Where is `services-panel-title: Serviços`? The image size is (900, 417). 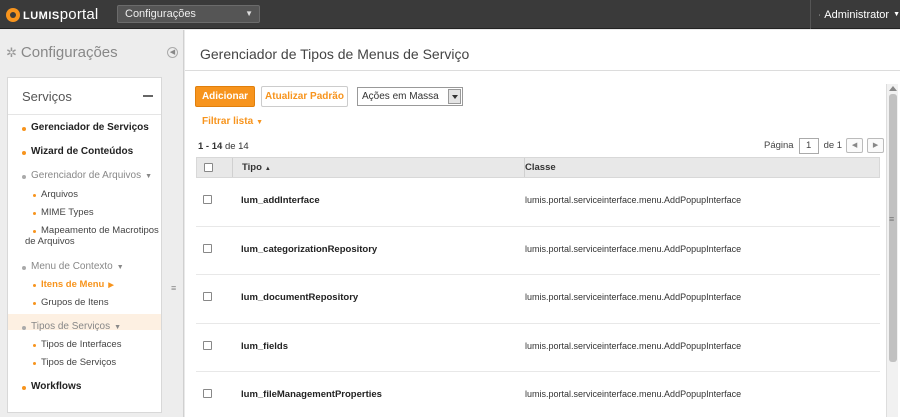 services-panel-title: Serviços is located at coordinates (47, 96).